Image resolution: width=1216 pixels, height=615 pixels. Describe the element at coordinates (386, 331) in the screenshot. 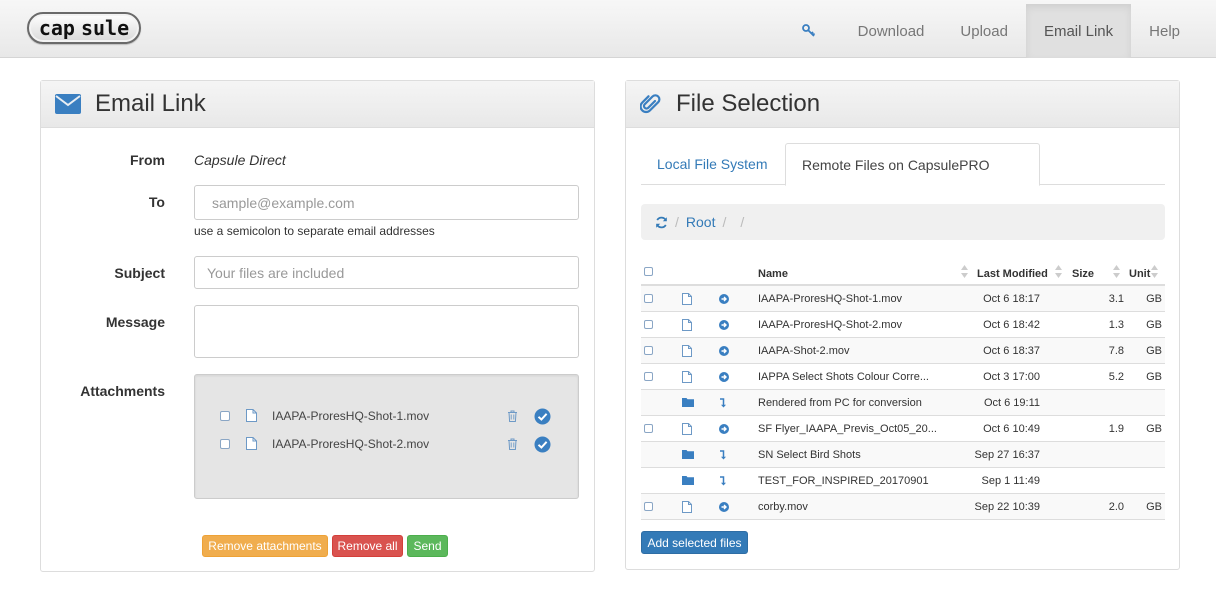

I see `message-textarea` at that location.